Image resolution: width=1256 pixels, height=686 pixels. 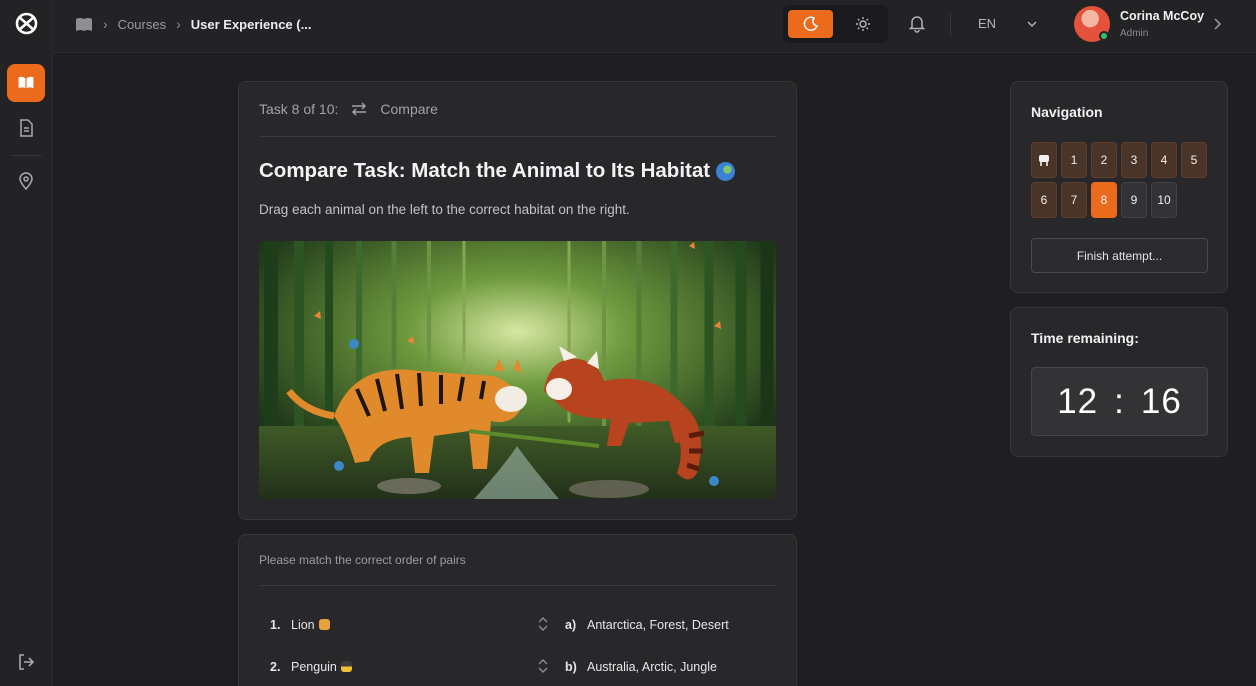 I want to click on task-type: Compare, so click(x=409, y=109).